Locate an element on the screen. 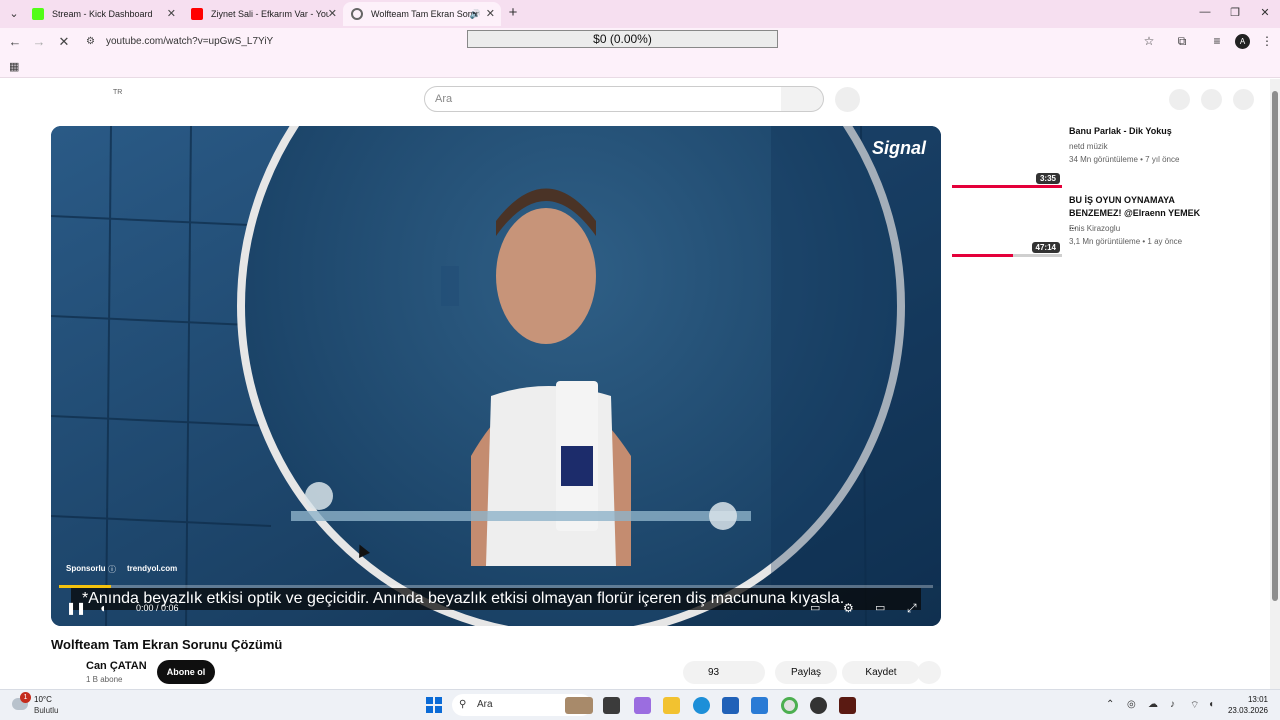  speaker-icon: 🔊 is located at coordinates (475, 14).